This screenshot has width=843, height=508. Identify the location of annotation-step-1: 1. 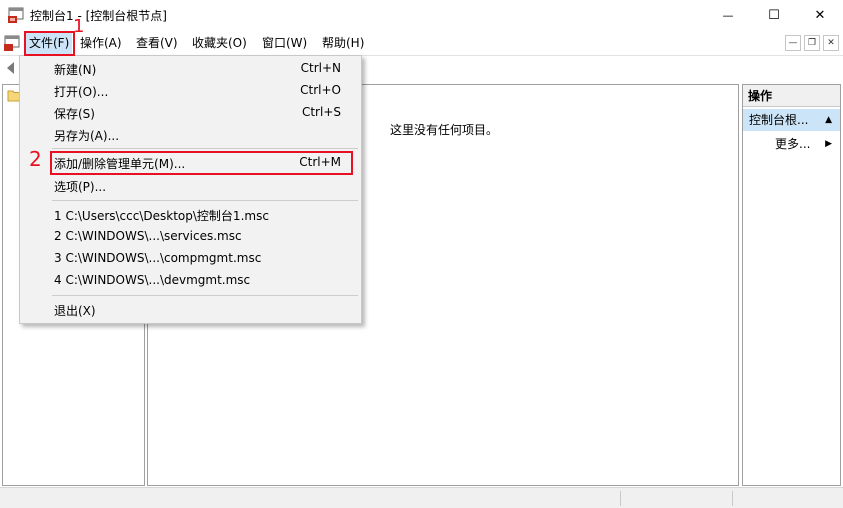
(79, 26).